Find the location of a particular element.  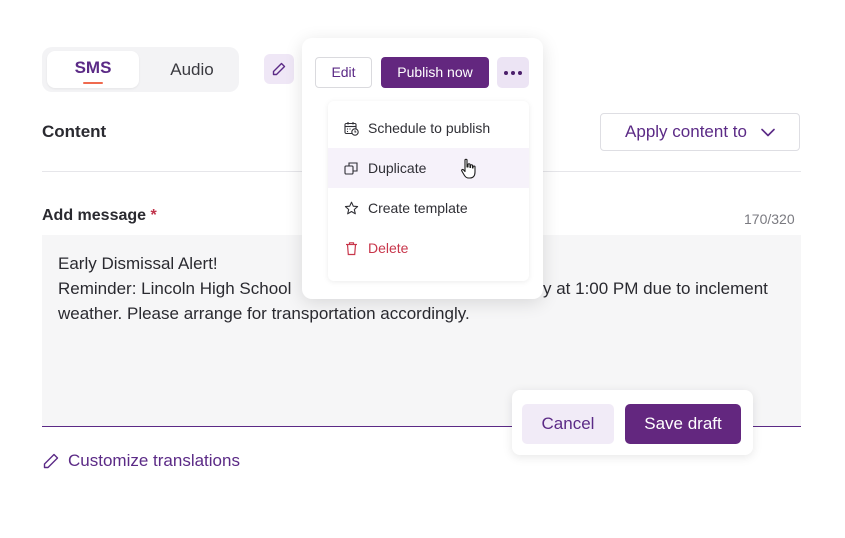

tab-sms: SMS is located at coordinates (93, 69).